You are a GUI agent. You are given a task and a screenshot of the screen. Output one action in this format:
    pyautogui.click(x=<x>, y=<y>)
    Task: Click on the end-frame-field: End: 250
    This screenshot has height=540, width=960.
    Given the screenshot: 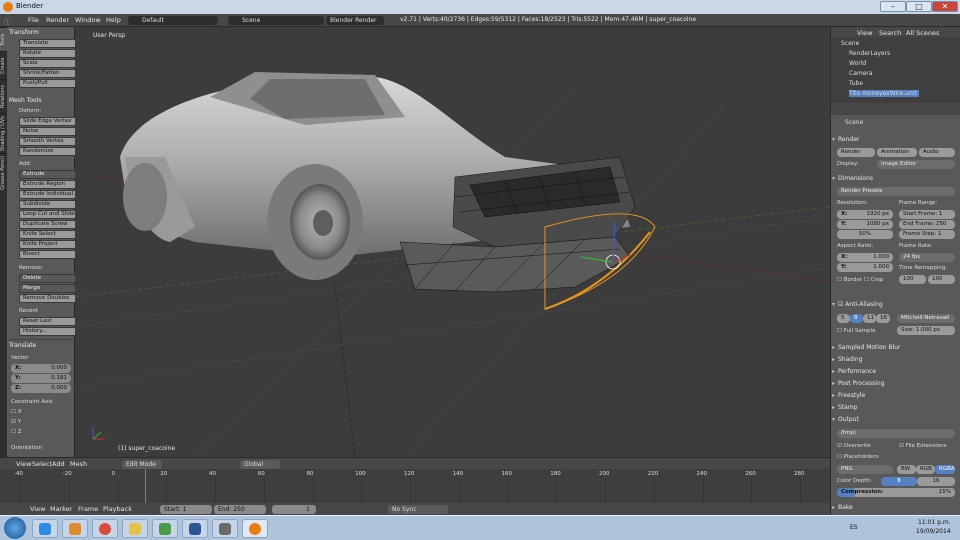 What is the action you would take?
    pyautogui.click(x=240, y=509)
    